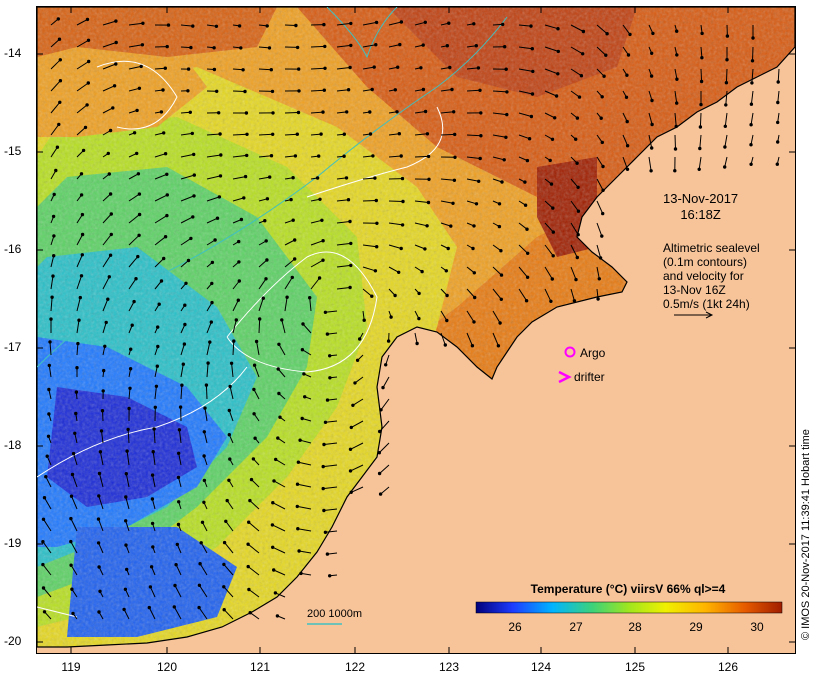 The width and height of the screenshot is (820, 680). Describe the element at coordinates (694, 290) in the screenshot. I see `altimetry-line: 13-Nov 16Z` at that location.